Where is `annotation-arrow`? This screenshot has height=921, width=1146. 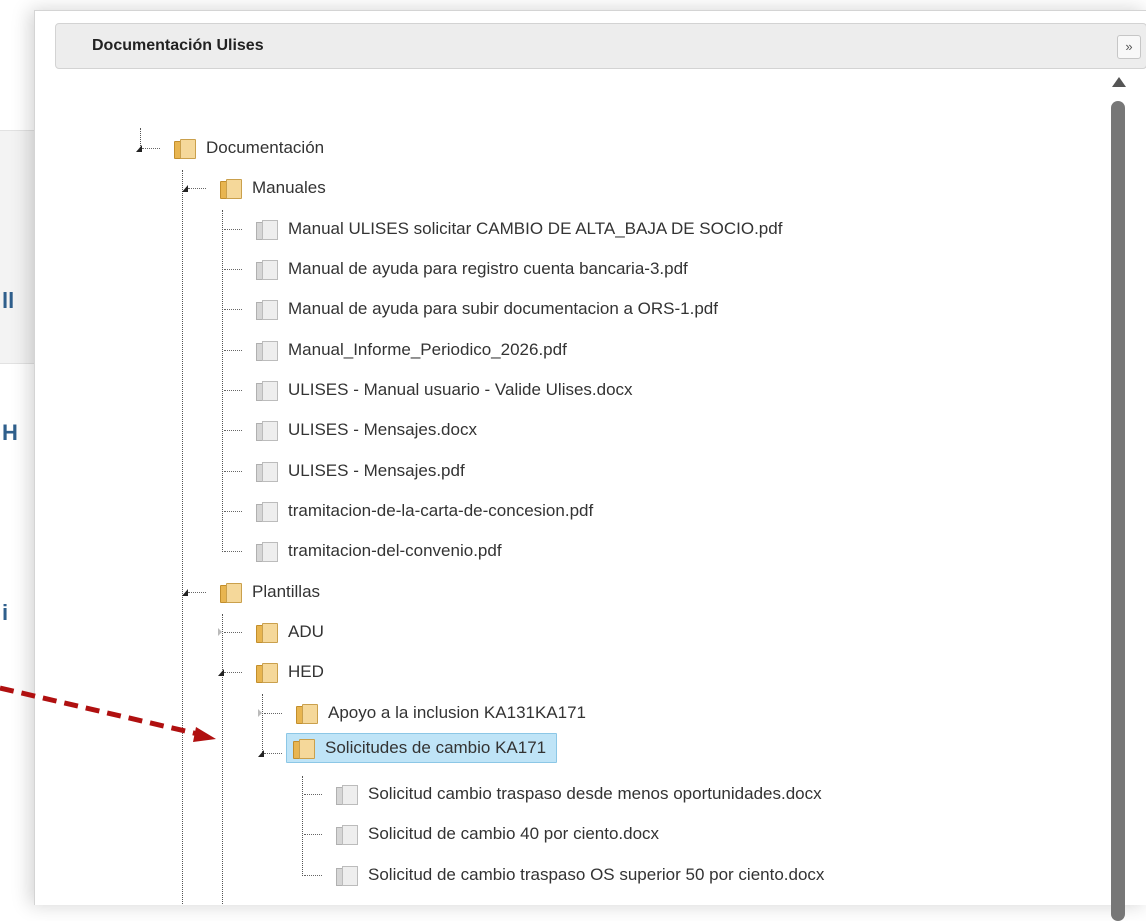
annotation-arrow is located at coordinates (108, 713).